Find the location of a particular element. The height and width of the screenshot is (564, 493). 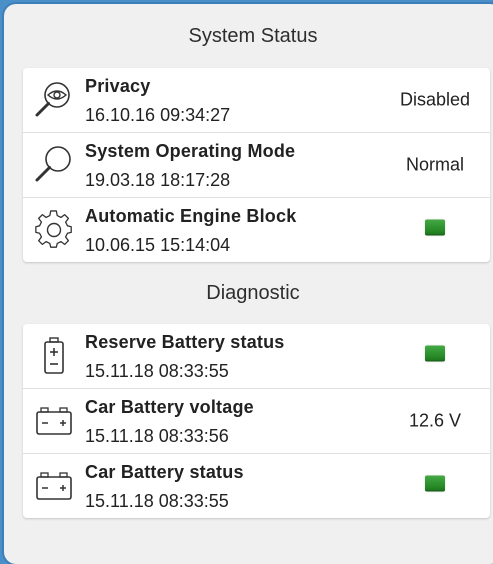

magnifier-icon is located at coordinates (54, 165).